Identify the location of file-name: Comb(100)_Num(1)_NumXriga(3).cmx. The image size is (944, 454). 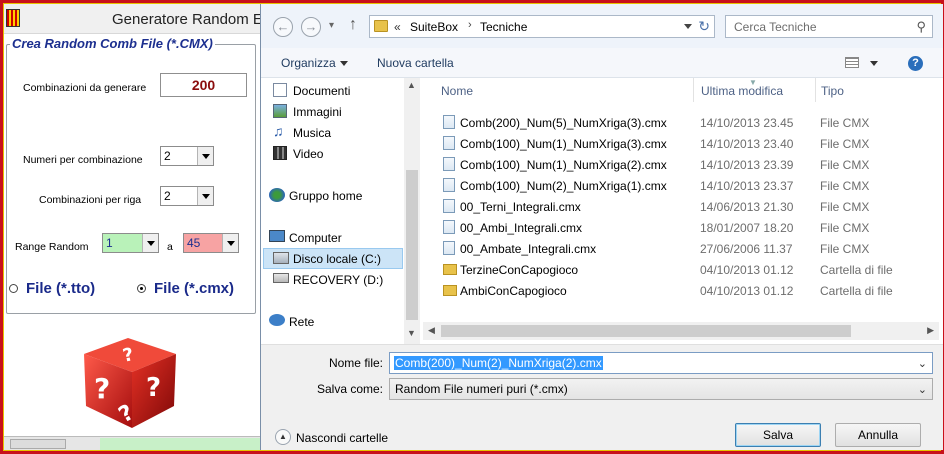
(563, 144).